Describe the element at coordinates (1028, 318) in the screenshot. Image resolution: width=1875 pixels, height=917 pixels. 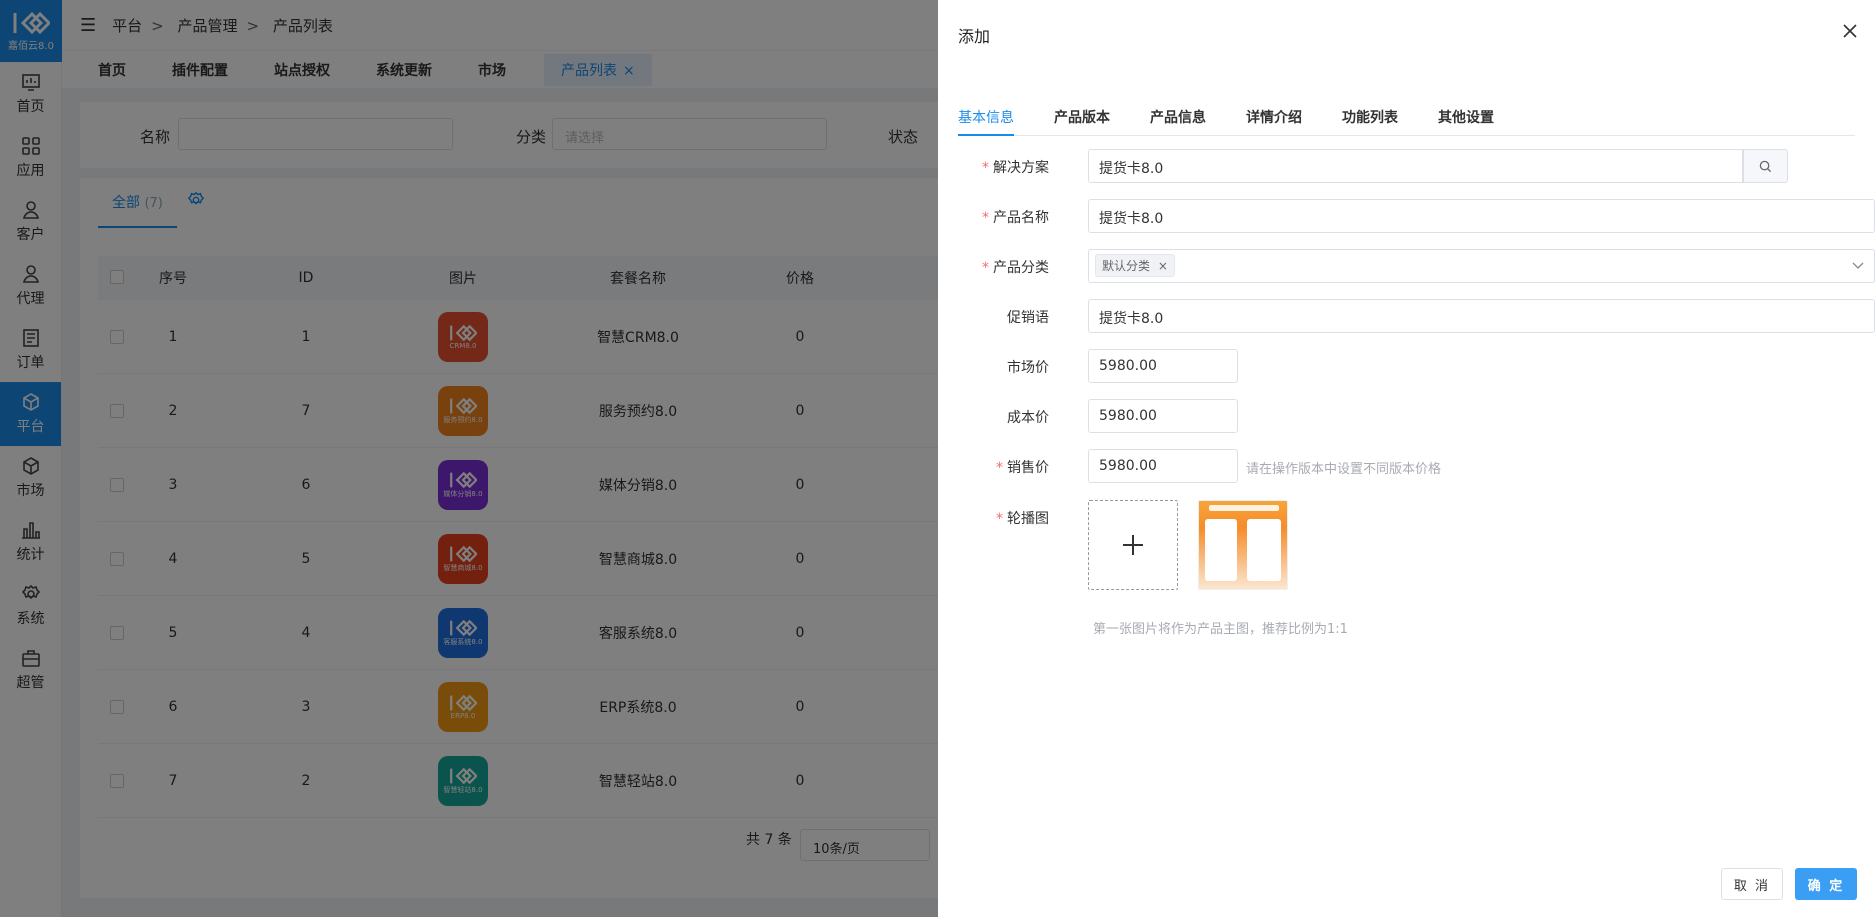
I see `promo-label: 促销语` at that location.